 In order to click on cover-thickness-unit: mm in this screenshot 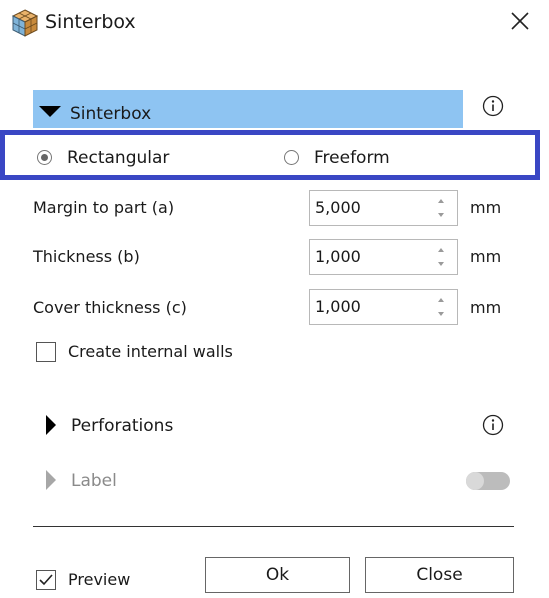, I will do `click(486, 307)`.